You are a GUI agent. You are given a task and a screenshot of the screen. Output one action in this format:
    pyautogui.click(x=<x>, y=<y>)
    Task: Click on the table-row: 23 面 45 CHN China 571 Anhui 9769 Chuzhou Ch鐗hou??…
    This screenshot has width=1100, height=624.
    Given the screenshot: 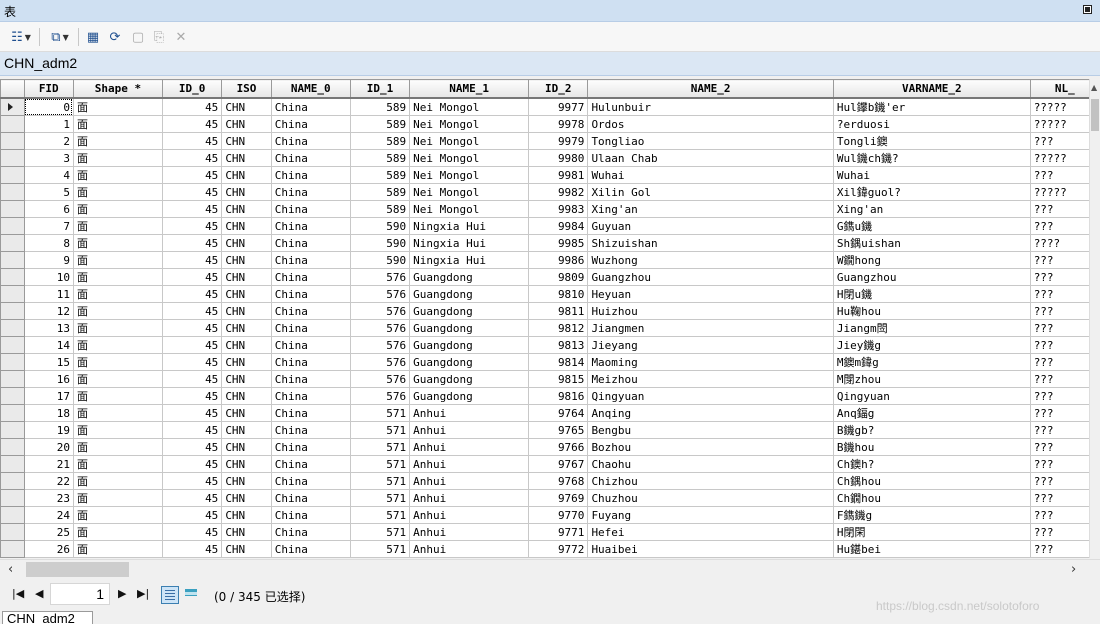 What is the action you would take?
    pyautogui.click(x=550, y=498)
    